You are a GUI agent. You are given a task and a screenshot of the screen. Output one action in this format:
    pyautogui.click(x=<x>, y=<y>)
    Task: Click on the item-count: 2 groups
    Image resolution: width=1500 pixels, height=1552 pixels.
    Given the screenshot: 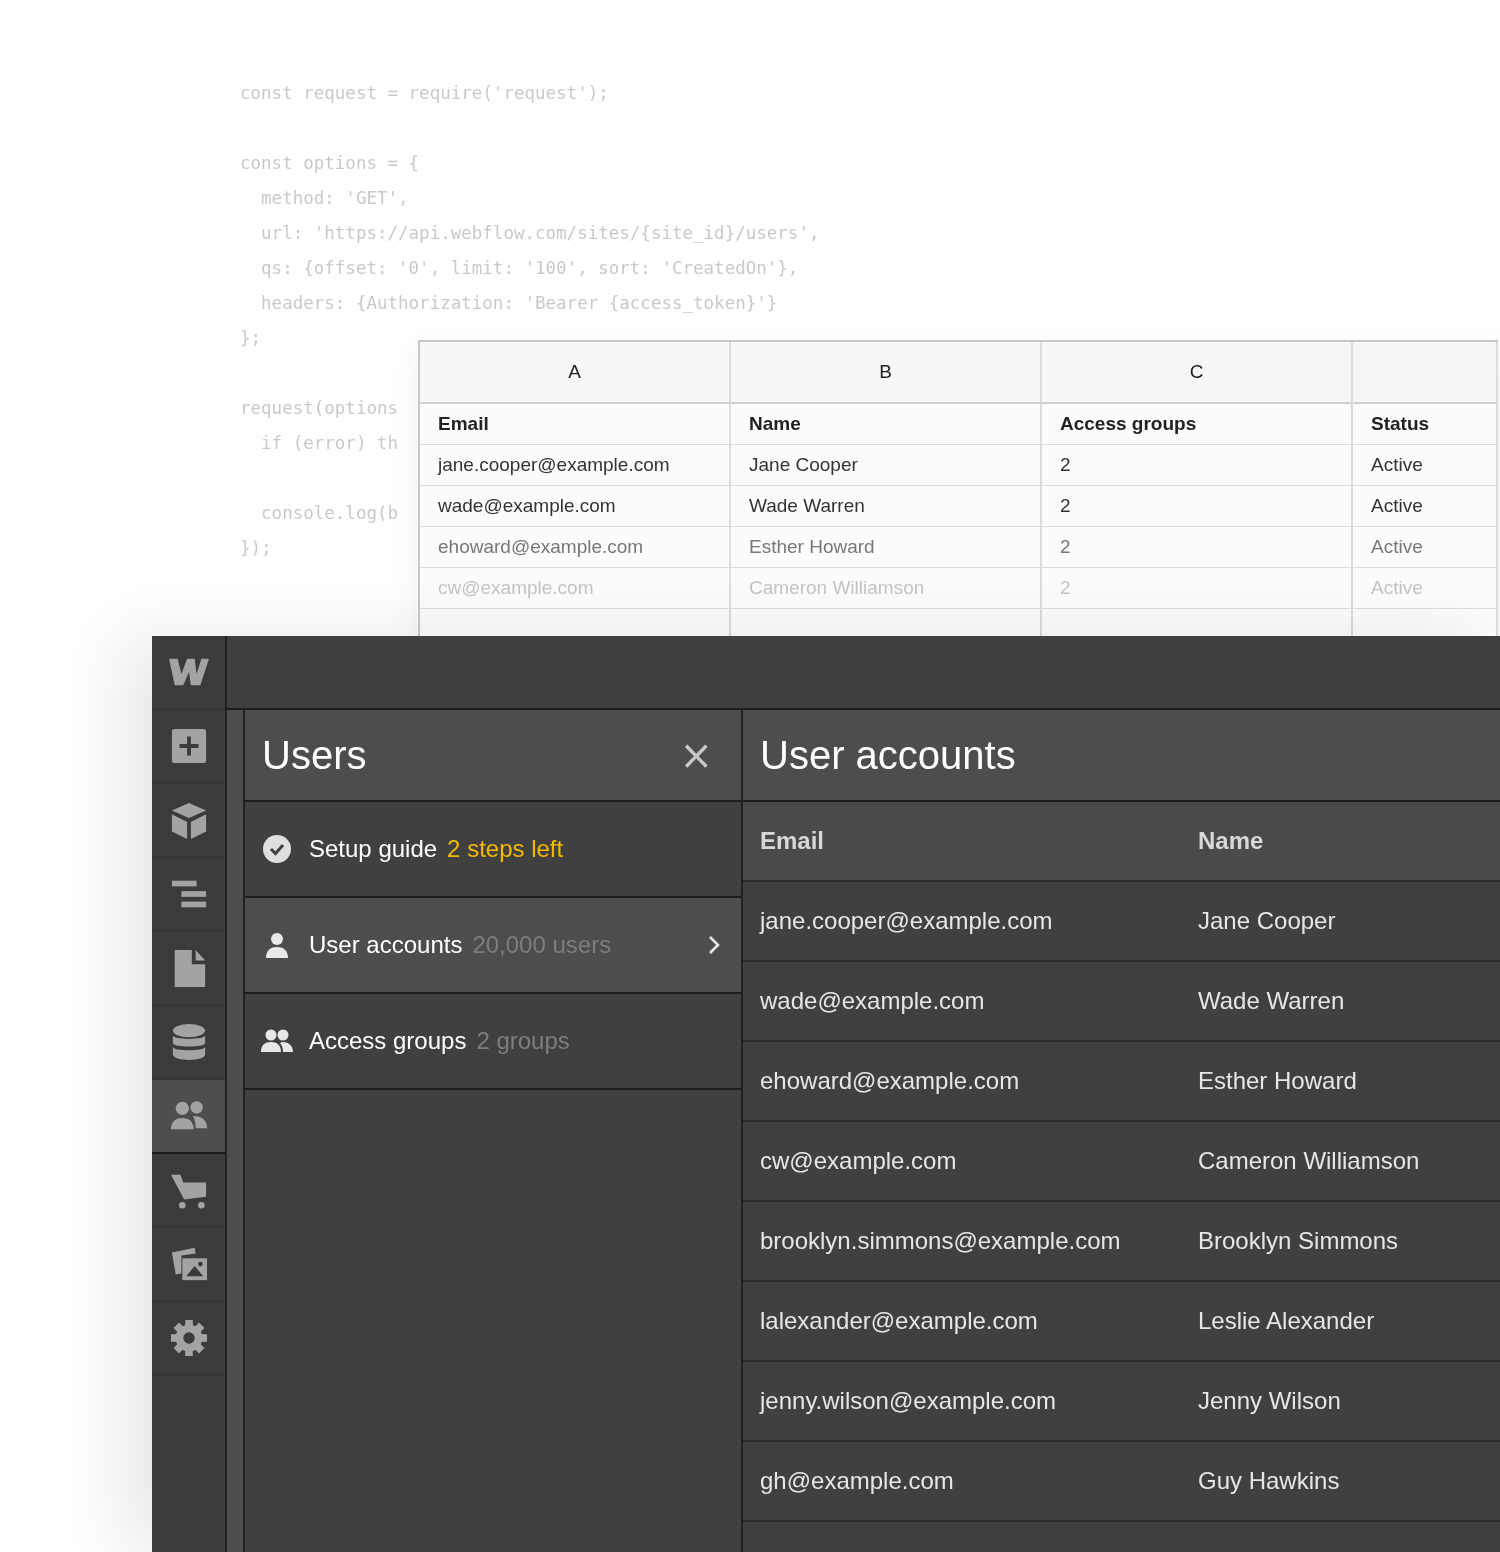 What is the action you would take?
    pyautogui.click(x=523, y=1041)
    